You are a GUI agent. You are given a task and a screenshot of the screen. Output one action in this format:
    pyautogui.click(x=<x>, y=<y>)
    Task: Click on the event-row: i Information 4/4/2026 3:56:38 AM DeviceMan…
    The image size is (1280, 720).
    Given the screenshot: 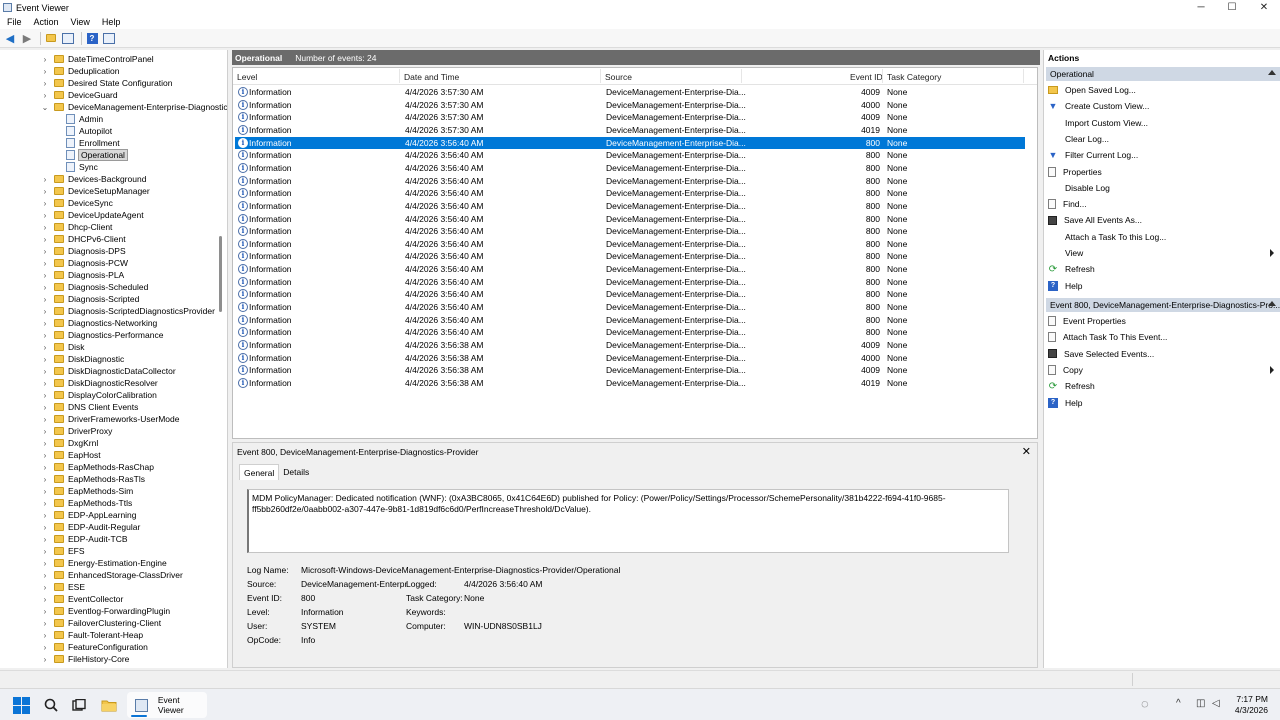 What is the action you would take?
    pyautogui.click(x=630, y=383)
    